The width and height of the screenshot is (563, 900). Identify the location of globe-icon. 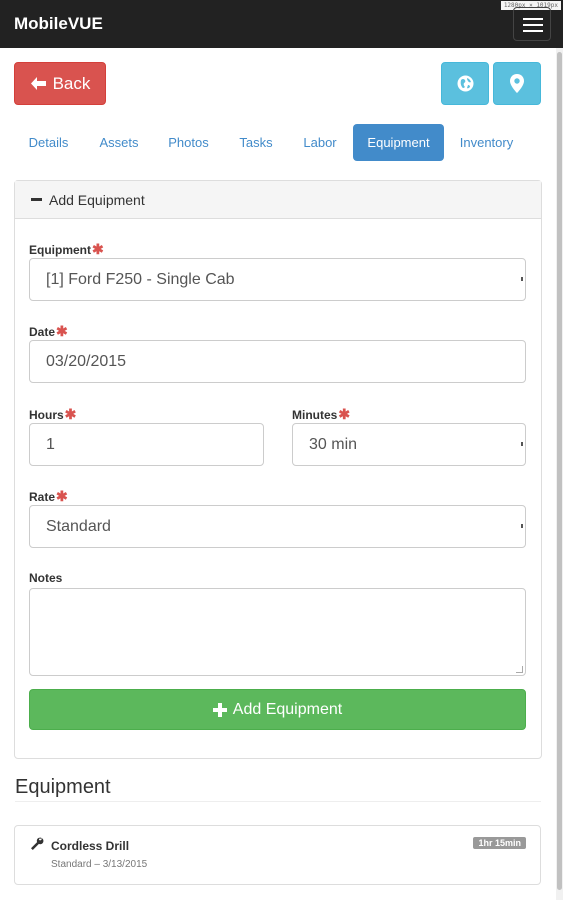
(465, 83).